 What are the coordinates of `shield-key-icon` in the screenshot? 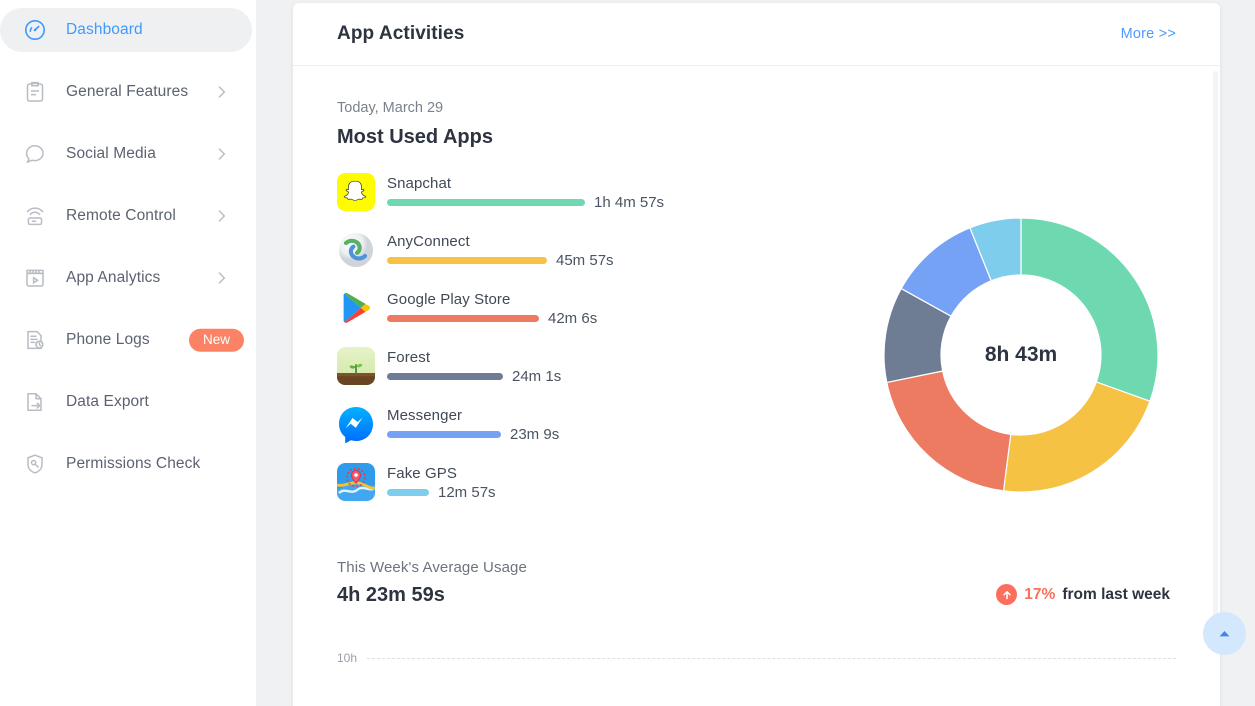 It's located at (35, 464).